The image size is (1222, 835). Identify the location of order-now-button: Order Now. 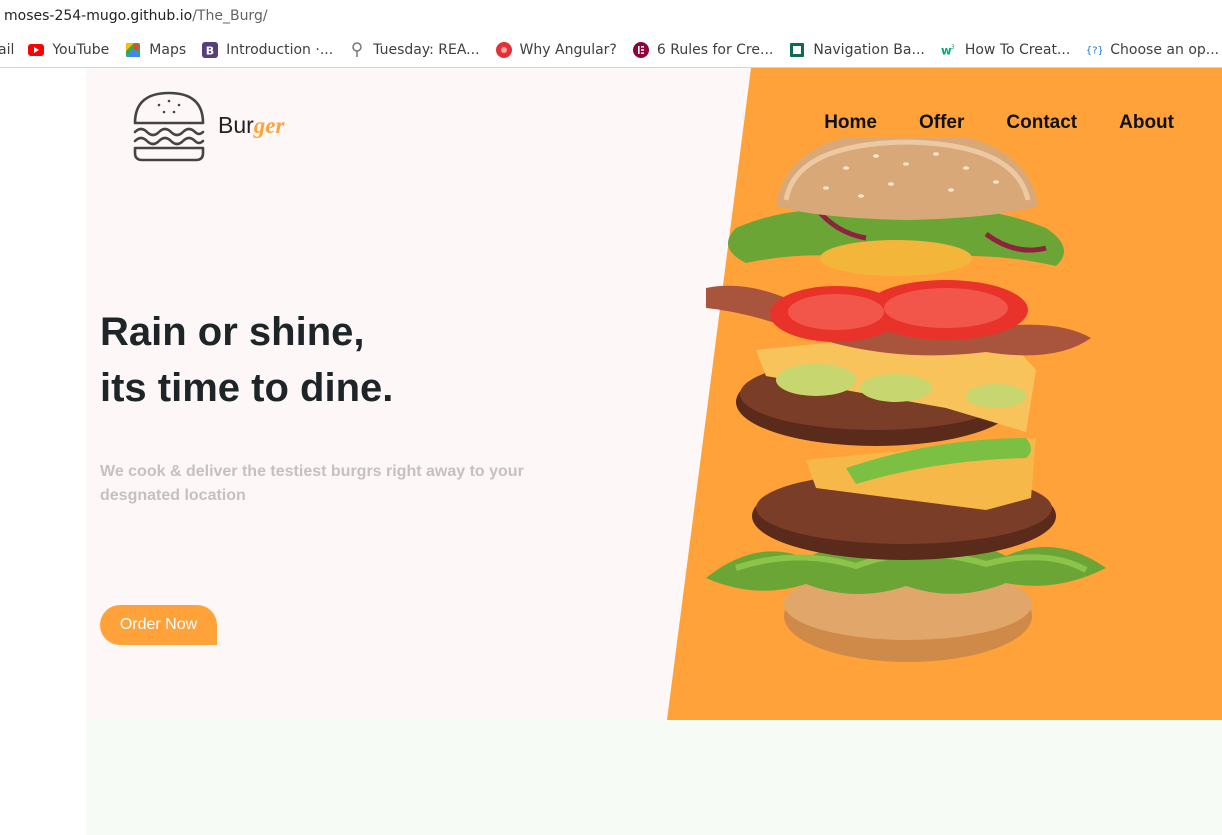
(158, 625).